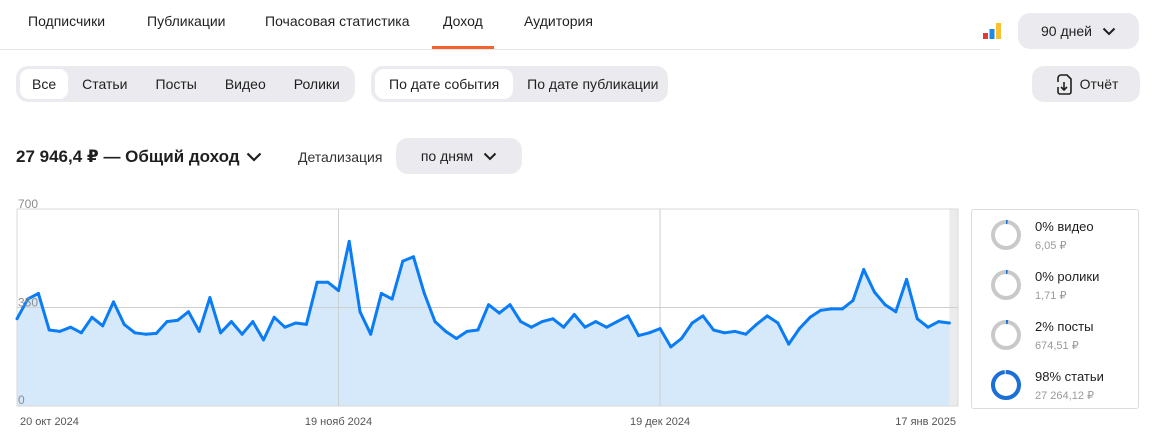 The image size is (1162, 446). I want to click on total-income-title: 27 946,4 ₽ — Общий доход, so click(128, 156).